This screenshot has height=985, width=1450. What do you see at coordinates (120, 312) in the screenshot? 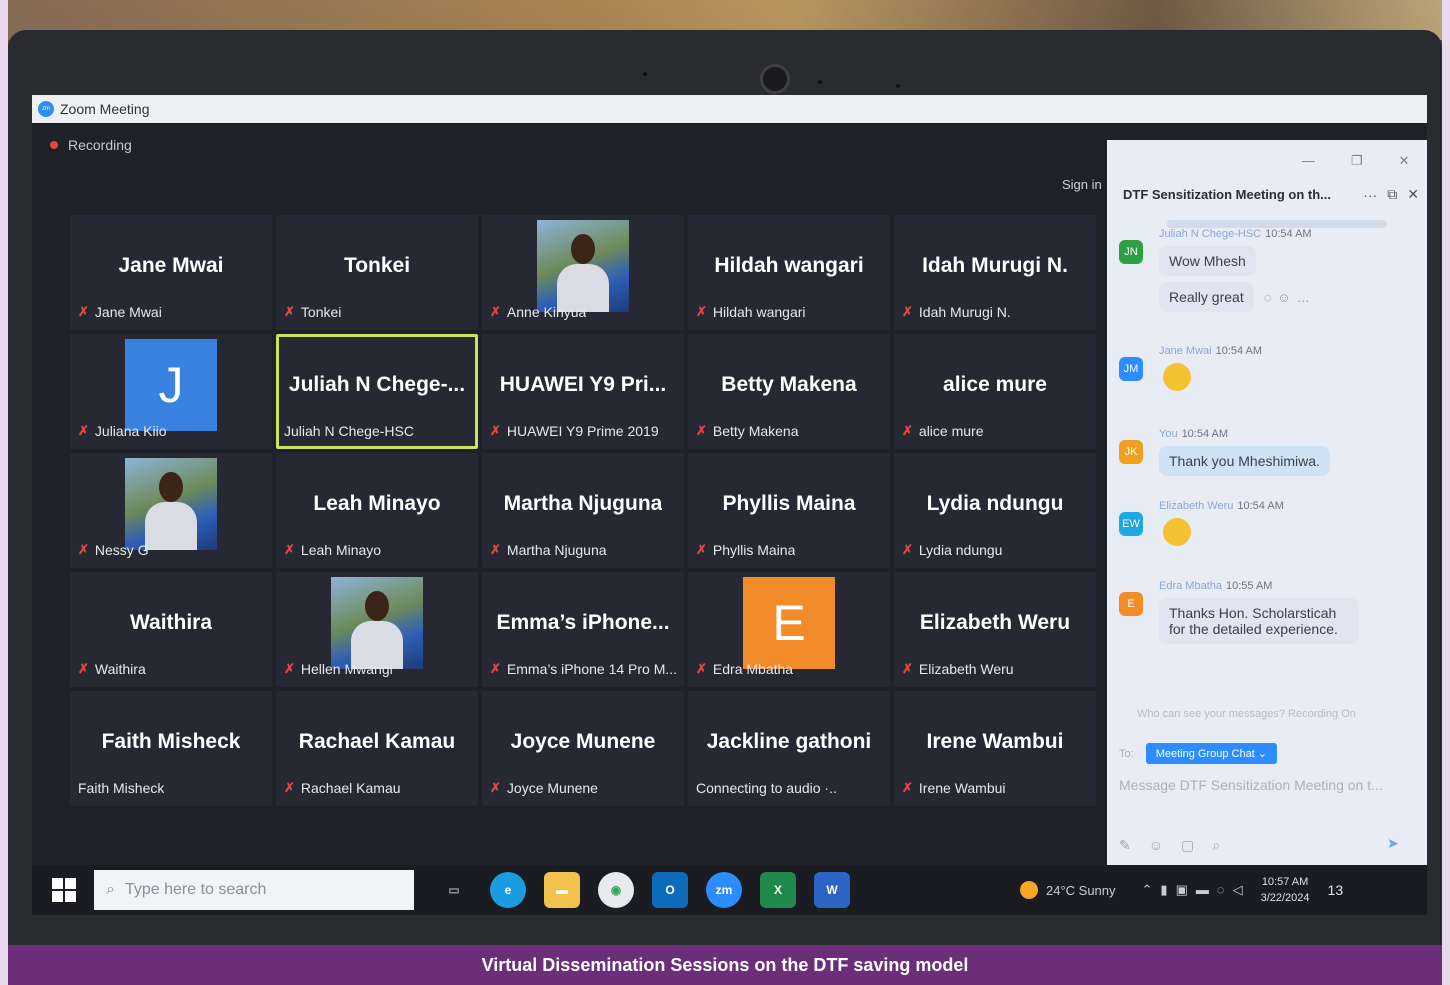
I see `participant-name-label: ✗ Jane Mwai` at bounding box center [120, 312].